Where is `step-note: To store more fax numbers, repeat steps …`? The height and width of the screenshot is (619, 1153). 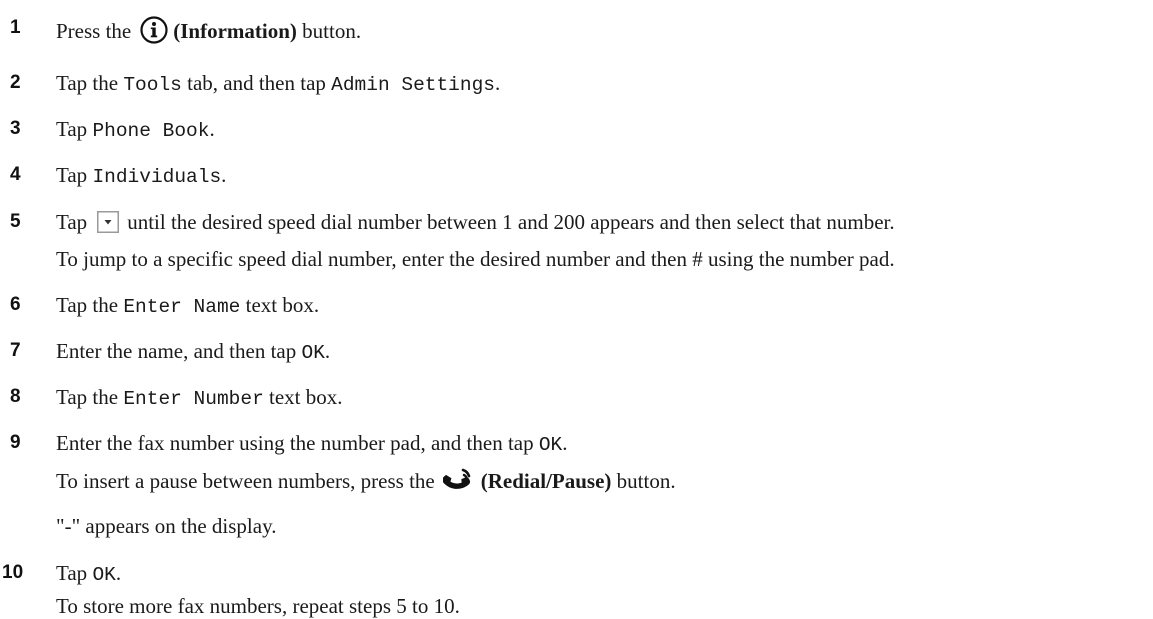 step-note: To store more fax numbers, repeat steps … is located at coordinates (258, 606).